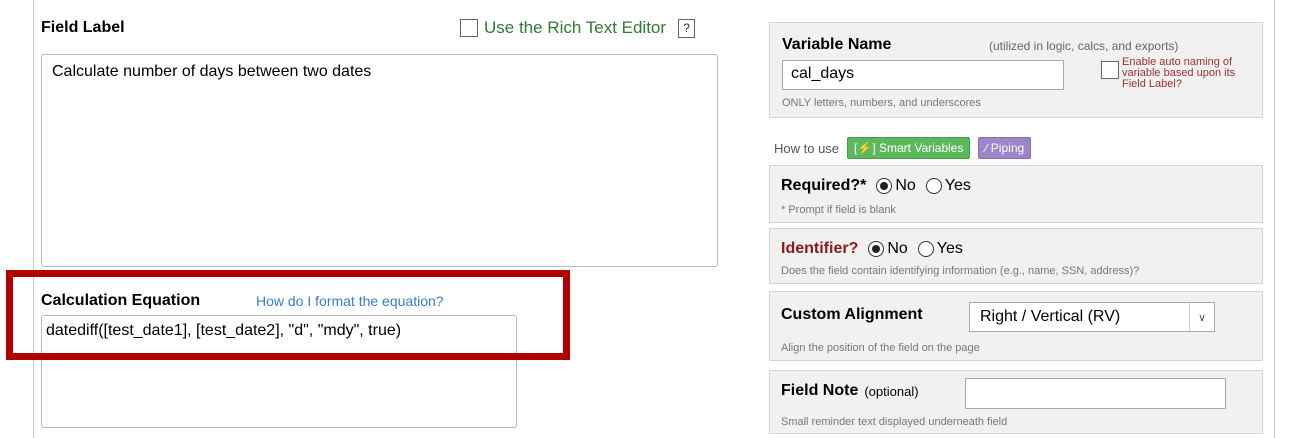  Describe the element at coordinates (897, 248) in the screenshot. I see `identifier-no-label: No` at that location.